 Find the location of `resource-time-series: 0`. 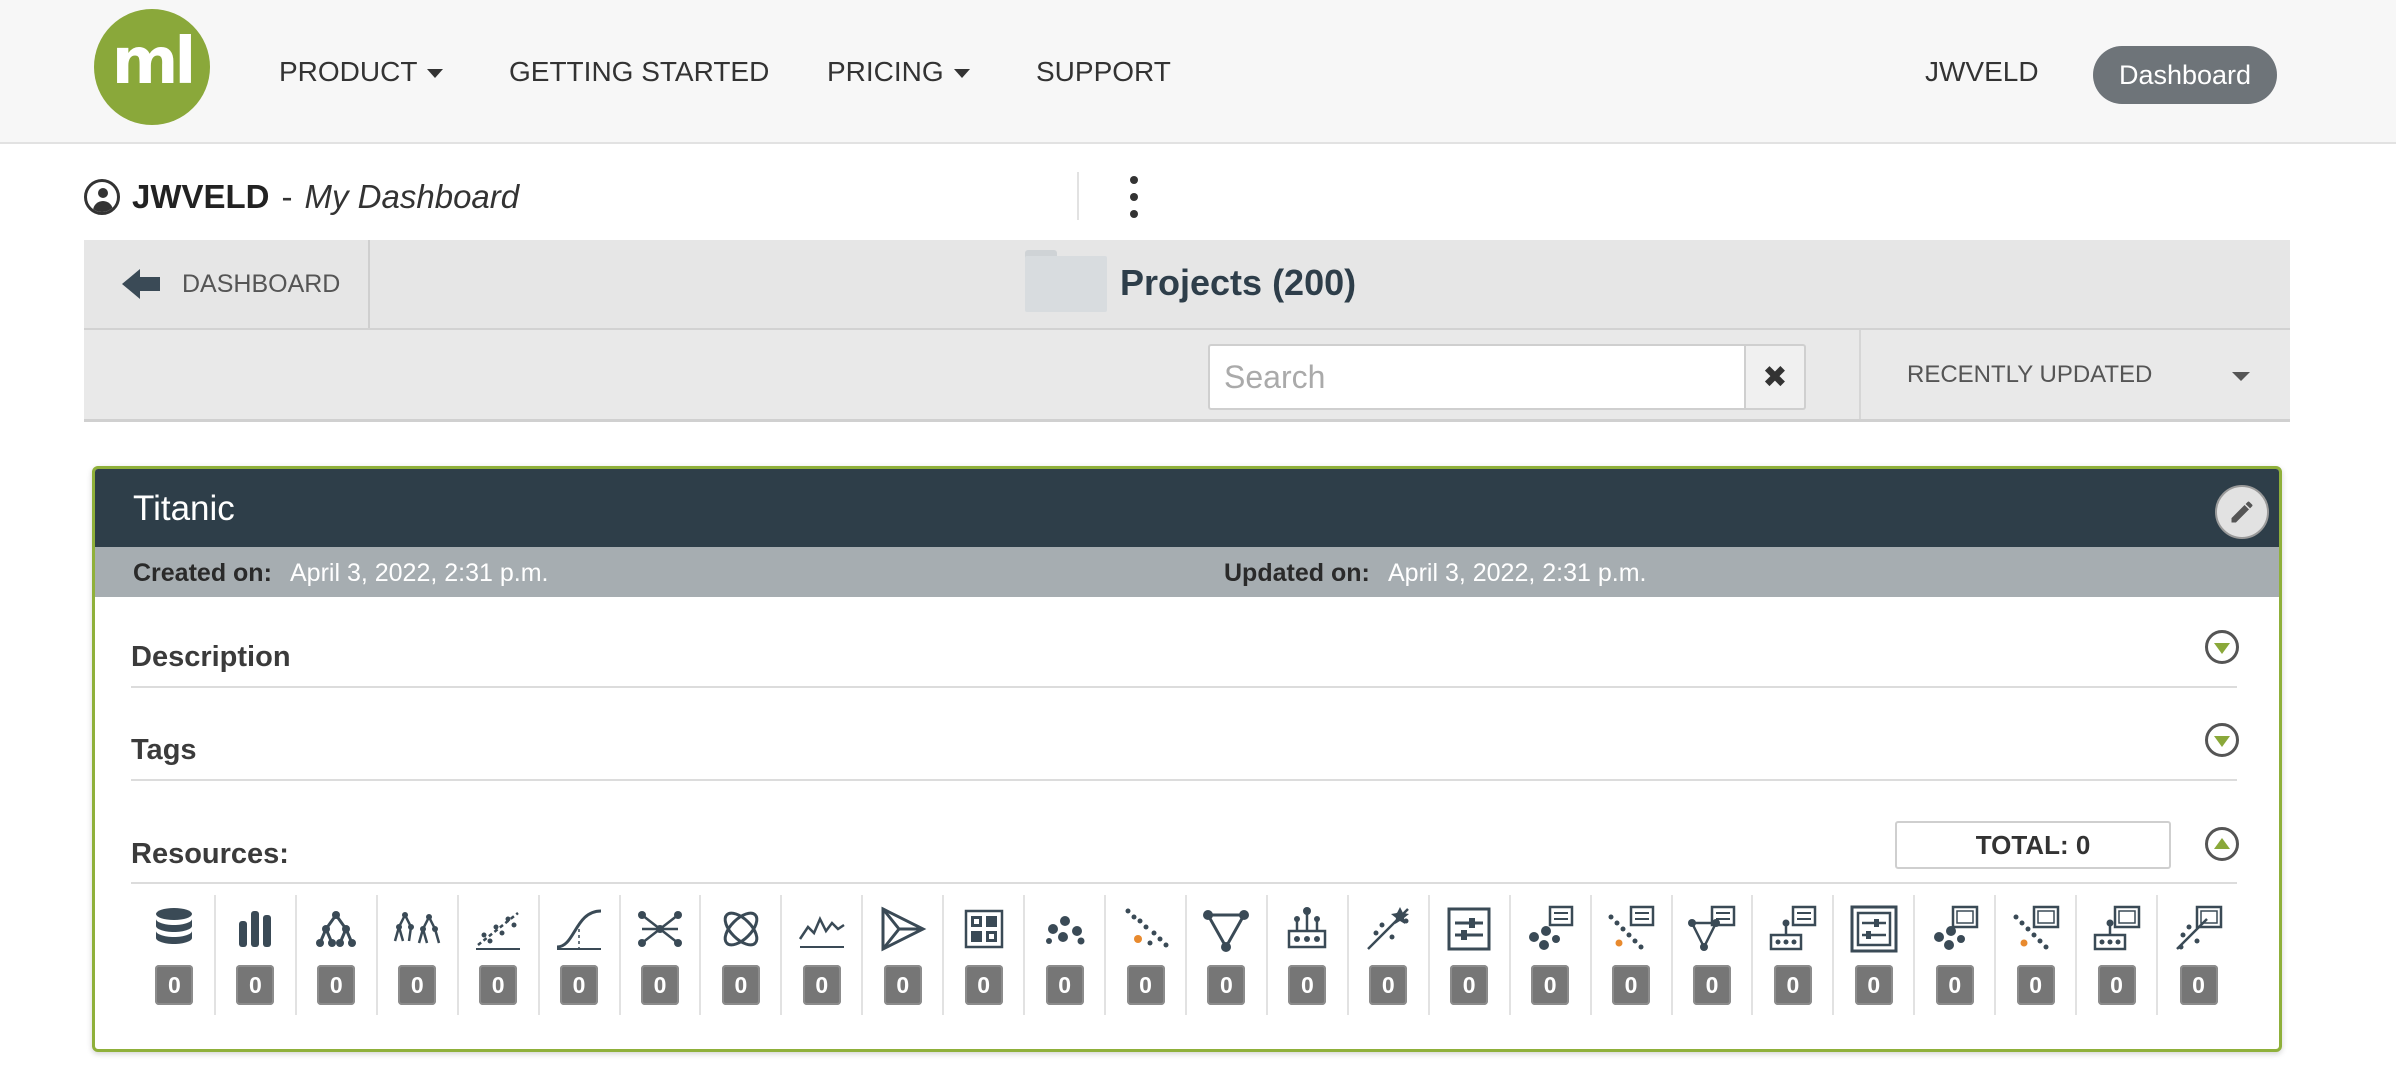

resource-time-series: 0 is located at coordinates (823, 955).